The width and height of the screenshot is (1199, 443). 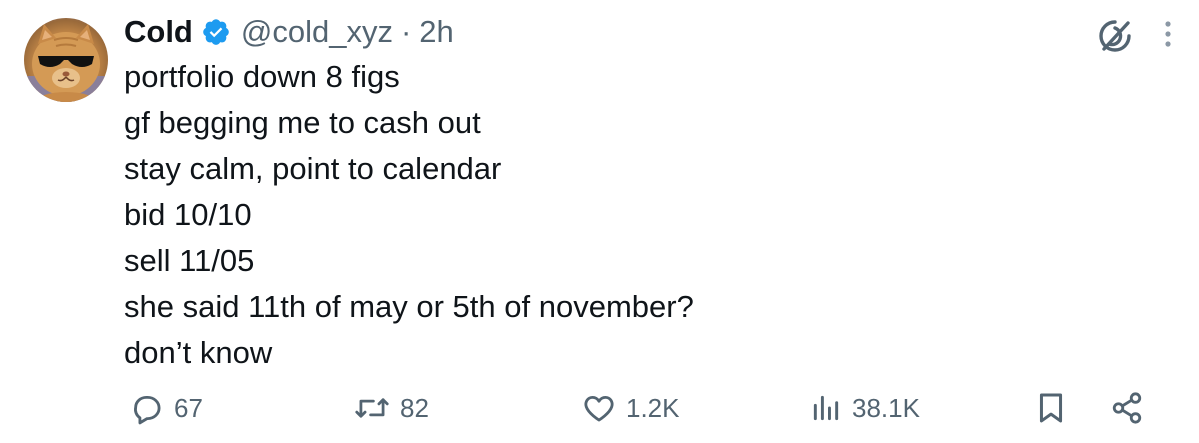 What do you see at coordinates (188, 214) in the screenshot?
I see `post-text-line: bid 10/10` at bounding box center [188, 214].